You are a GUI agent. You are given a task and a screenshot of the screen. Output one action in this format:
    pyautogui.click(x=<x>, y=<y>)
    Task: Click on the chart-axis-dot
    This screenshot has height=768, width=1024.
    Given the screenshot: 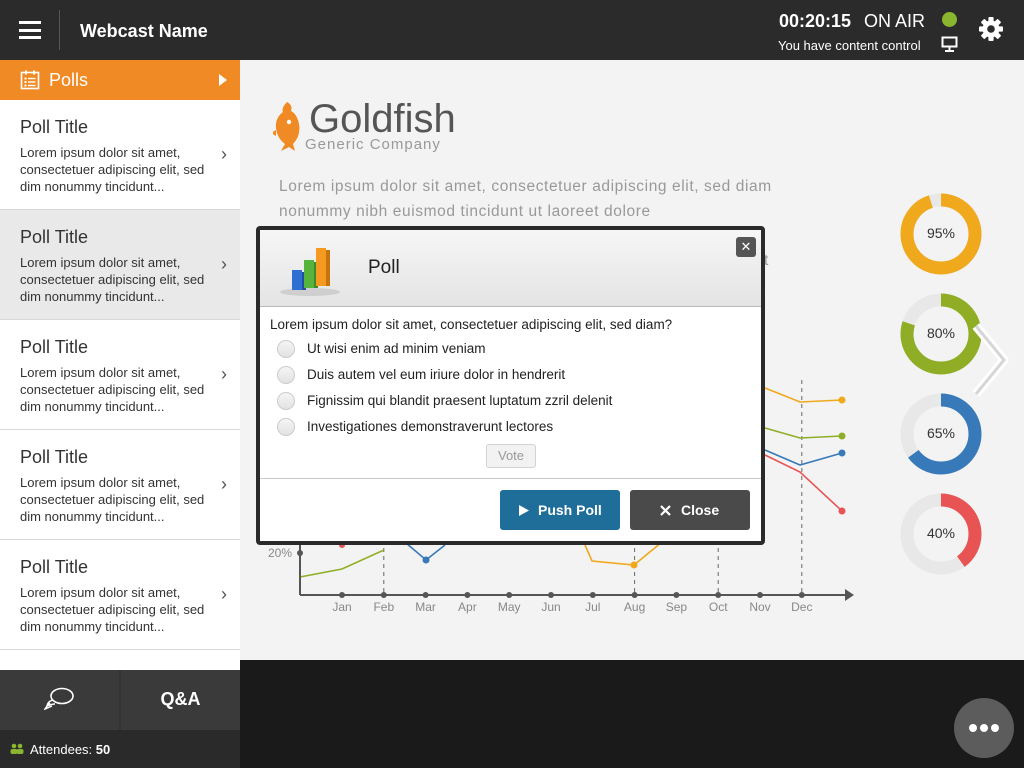 What is the action you would take?
    pyautogui.click(x=300, y=553)
    